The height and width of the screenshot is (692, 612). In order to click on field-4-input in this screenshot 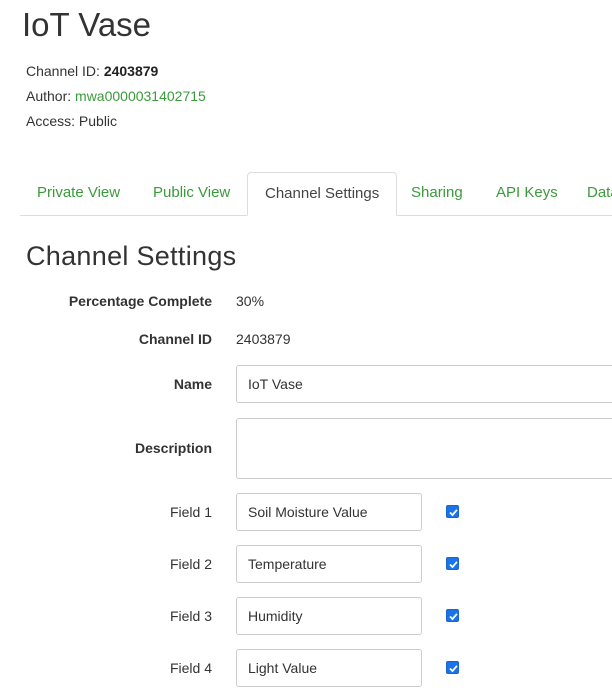, I will do `click(329, 668)`.